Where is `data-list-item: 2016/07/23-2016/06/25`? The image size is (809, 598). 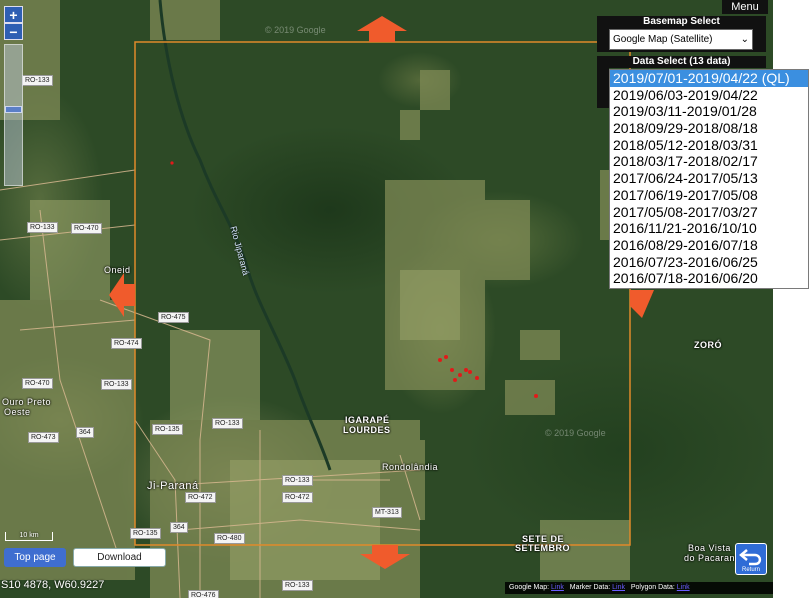 data-list-item: 2016/07/23-2016/06/25 is located at coordinates (709, 262).